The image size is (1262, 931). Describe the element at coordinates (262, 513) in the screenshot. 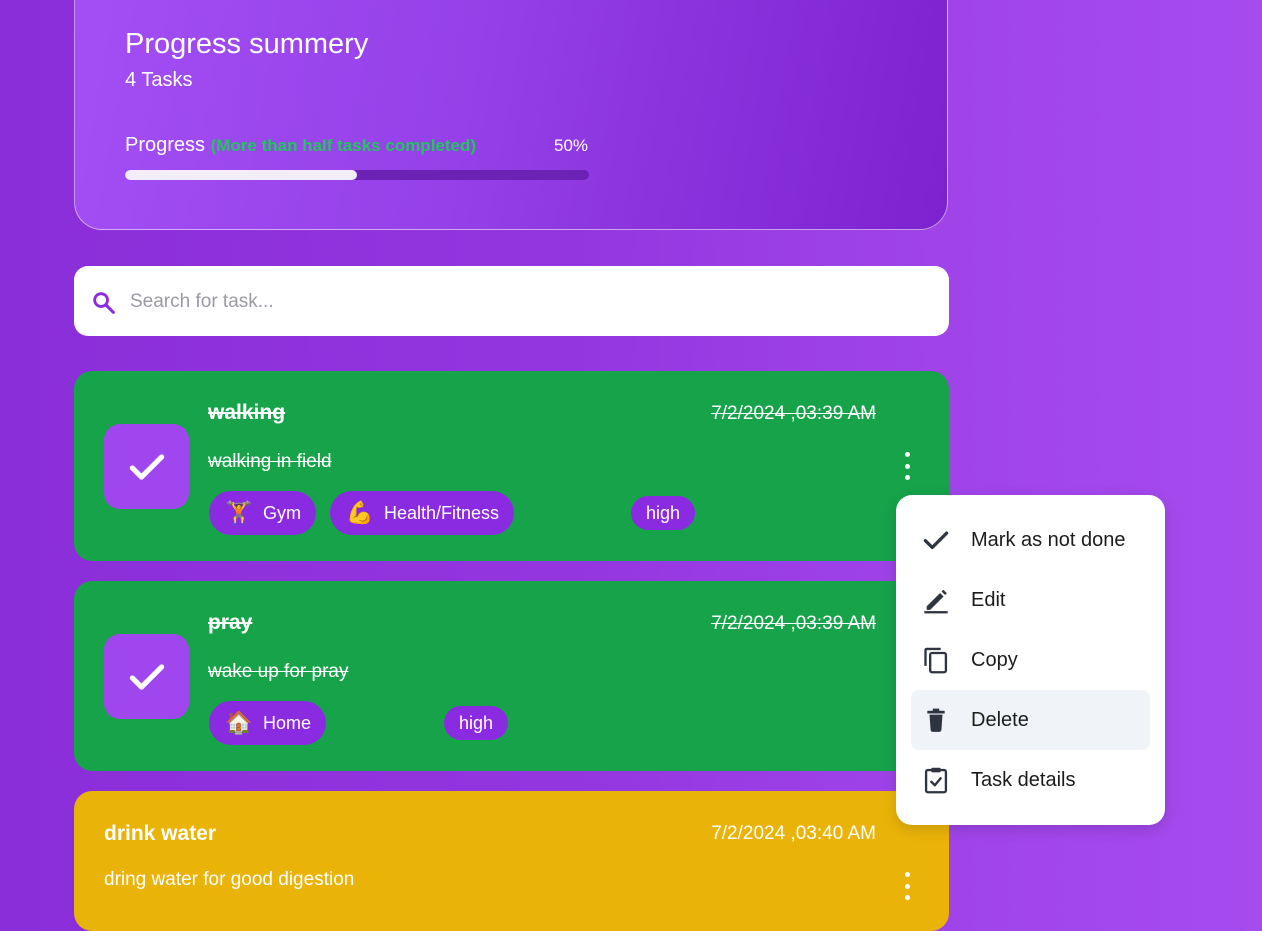

I see `category-tag-gym: 🏋️ Gym` at that location.